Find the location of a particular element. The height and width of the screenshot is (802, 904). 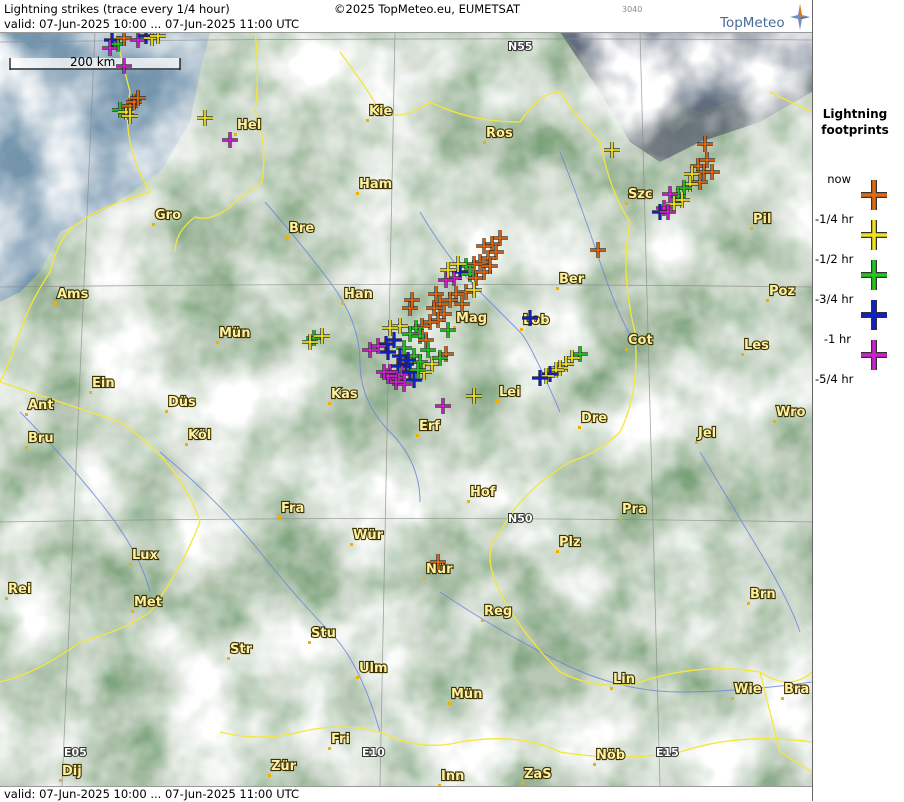

grid-label-e05: E05 is located at coordinates (75, 752).